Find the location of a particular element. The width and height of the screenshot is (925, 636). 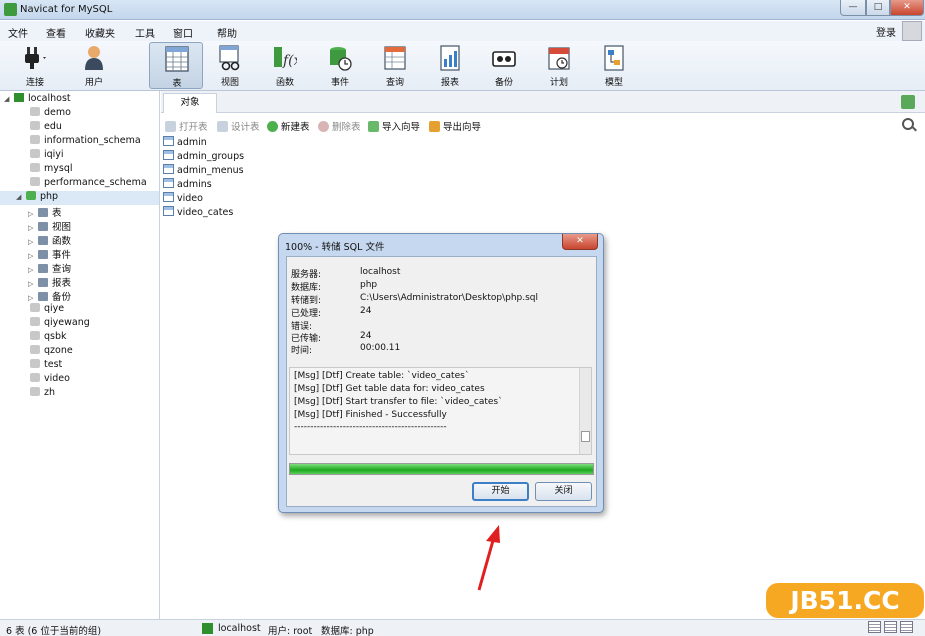

status-database: 数据库: php is located at coordinates (347, 631).